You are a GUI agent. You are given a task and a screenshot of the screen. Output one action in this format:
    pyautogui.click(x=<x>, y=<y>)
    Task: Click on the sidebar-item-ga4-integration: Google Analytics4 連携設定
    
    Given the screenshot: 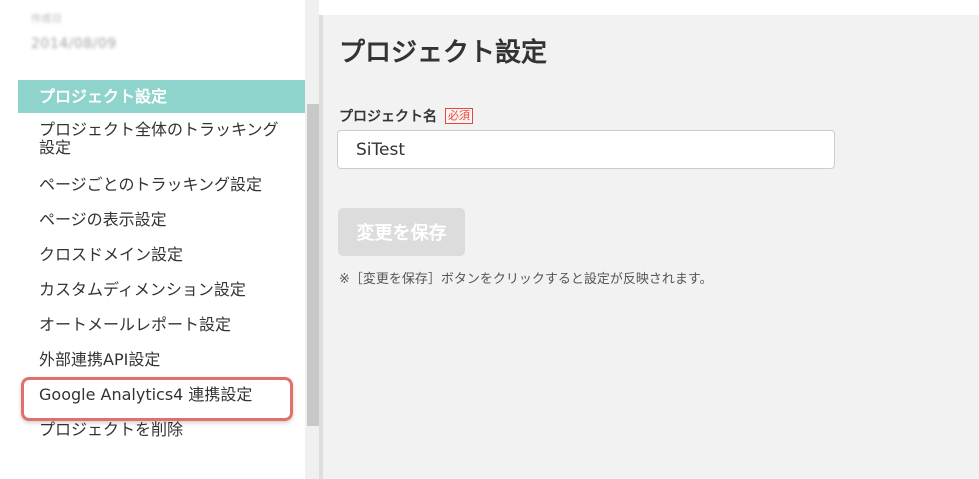 What is the action you would take?
    pyautogui.click(x=161, y=399)
    